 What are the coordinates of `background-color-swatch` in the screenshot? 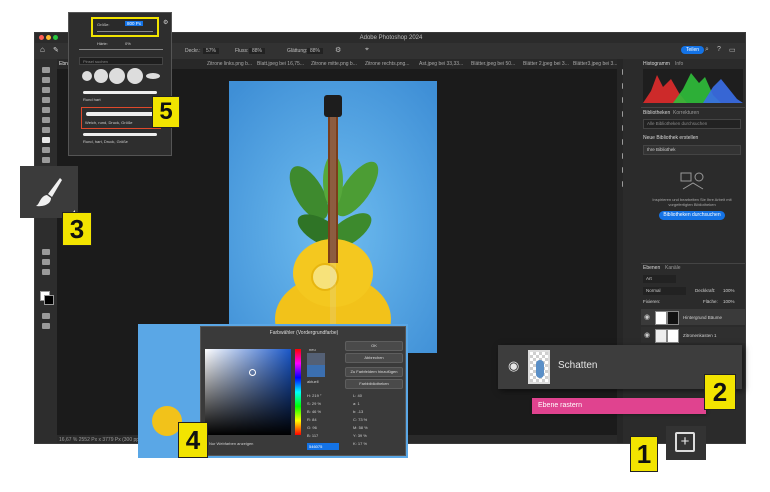 It's located at (49, 300).